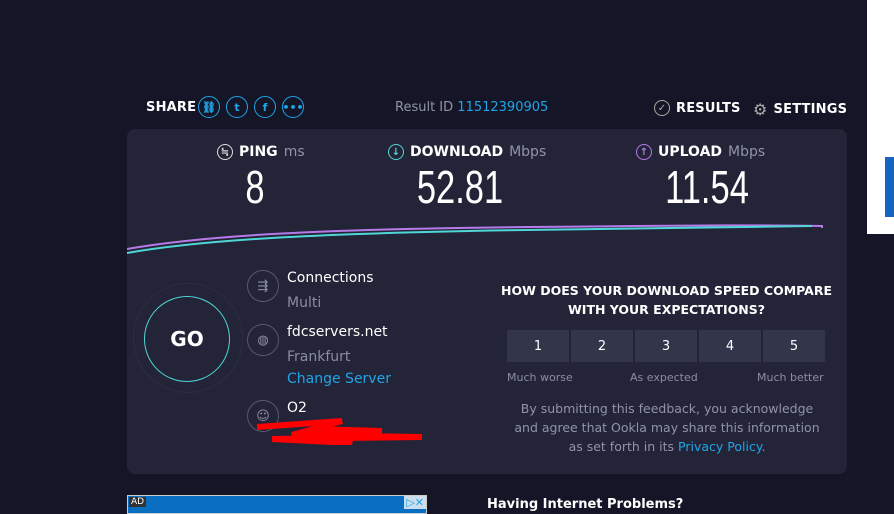 This screenshot has height=514, width=894. What do you see at coordinates (644, 152) in the screenshot?
I see `upload-icon: ↑` at bounding box center [644, 152].